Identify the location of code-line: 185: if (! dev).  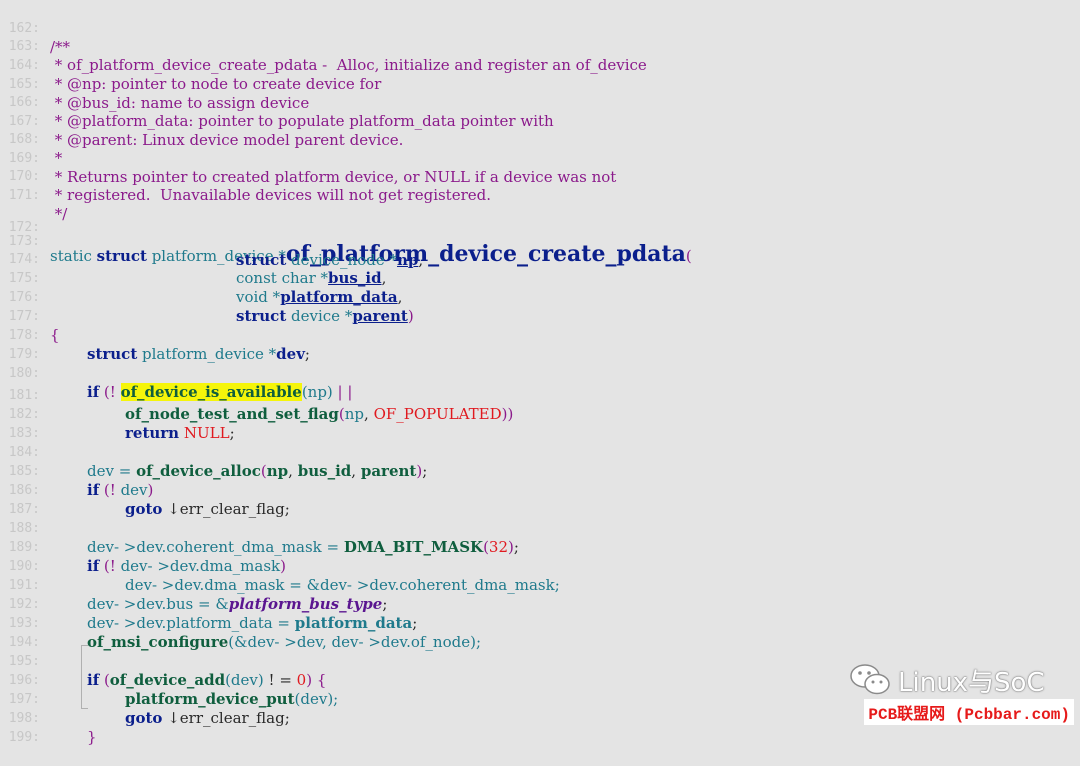
(540, 471).